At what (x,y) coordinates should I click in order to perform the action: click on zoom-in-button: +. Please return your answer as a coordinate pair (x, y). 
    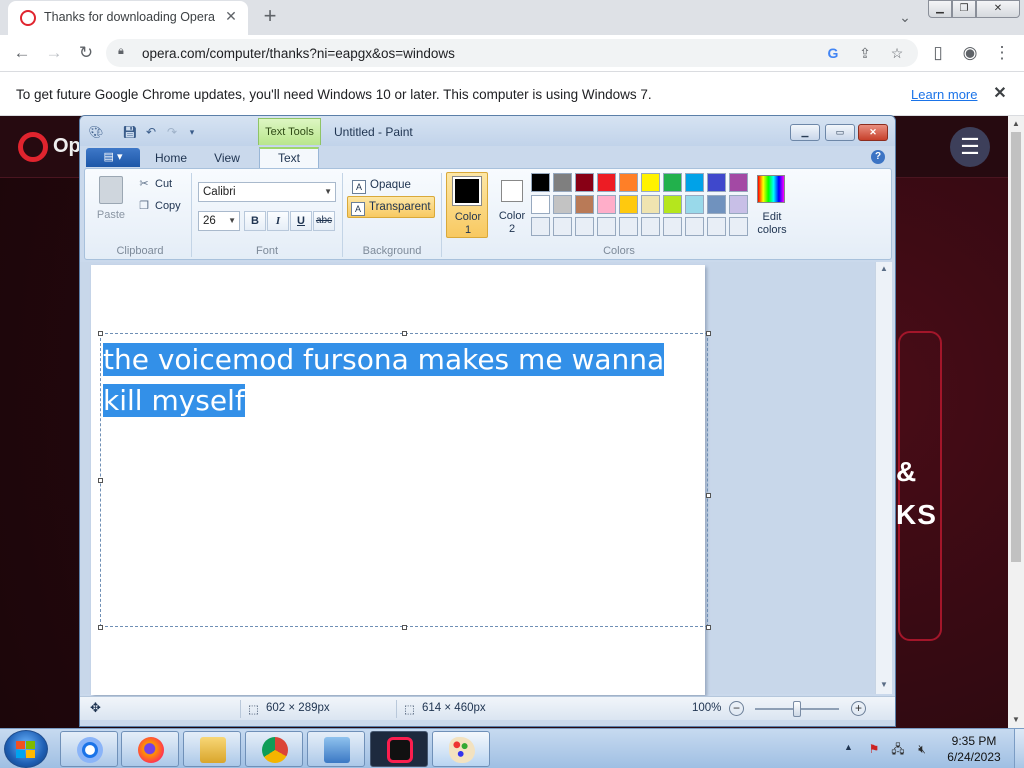
    Looking at the image, I should click on (858, 708).